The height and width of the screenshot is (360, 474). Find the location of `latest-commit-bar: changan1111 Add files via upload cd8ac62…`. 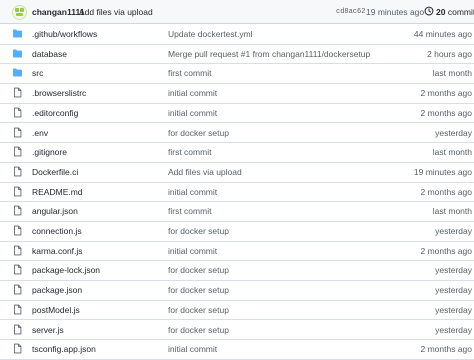

latest-commit-bar: changan1111 Add files via upload cd8ac62… is located at coordinates (237, 12).